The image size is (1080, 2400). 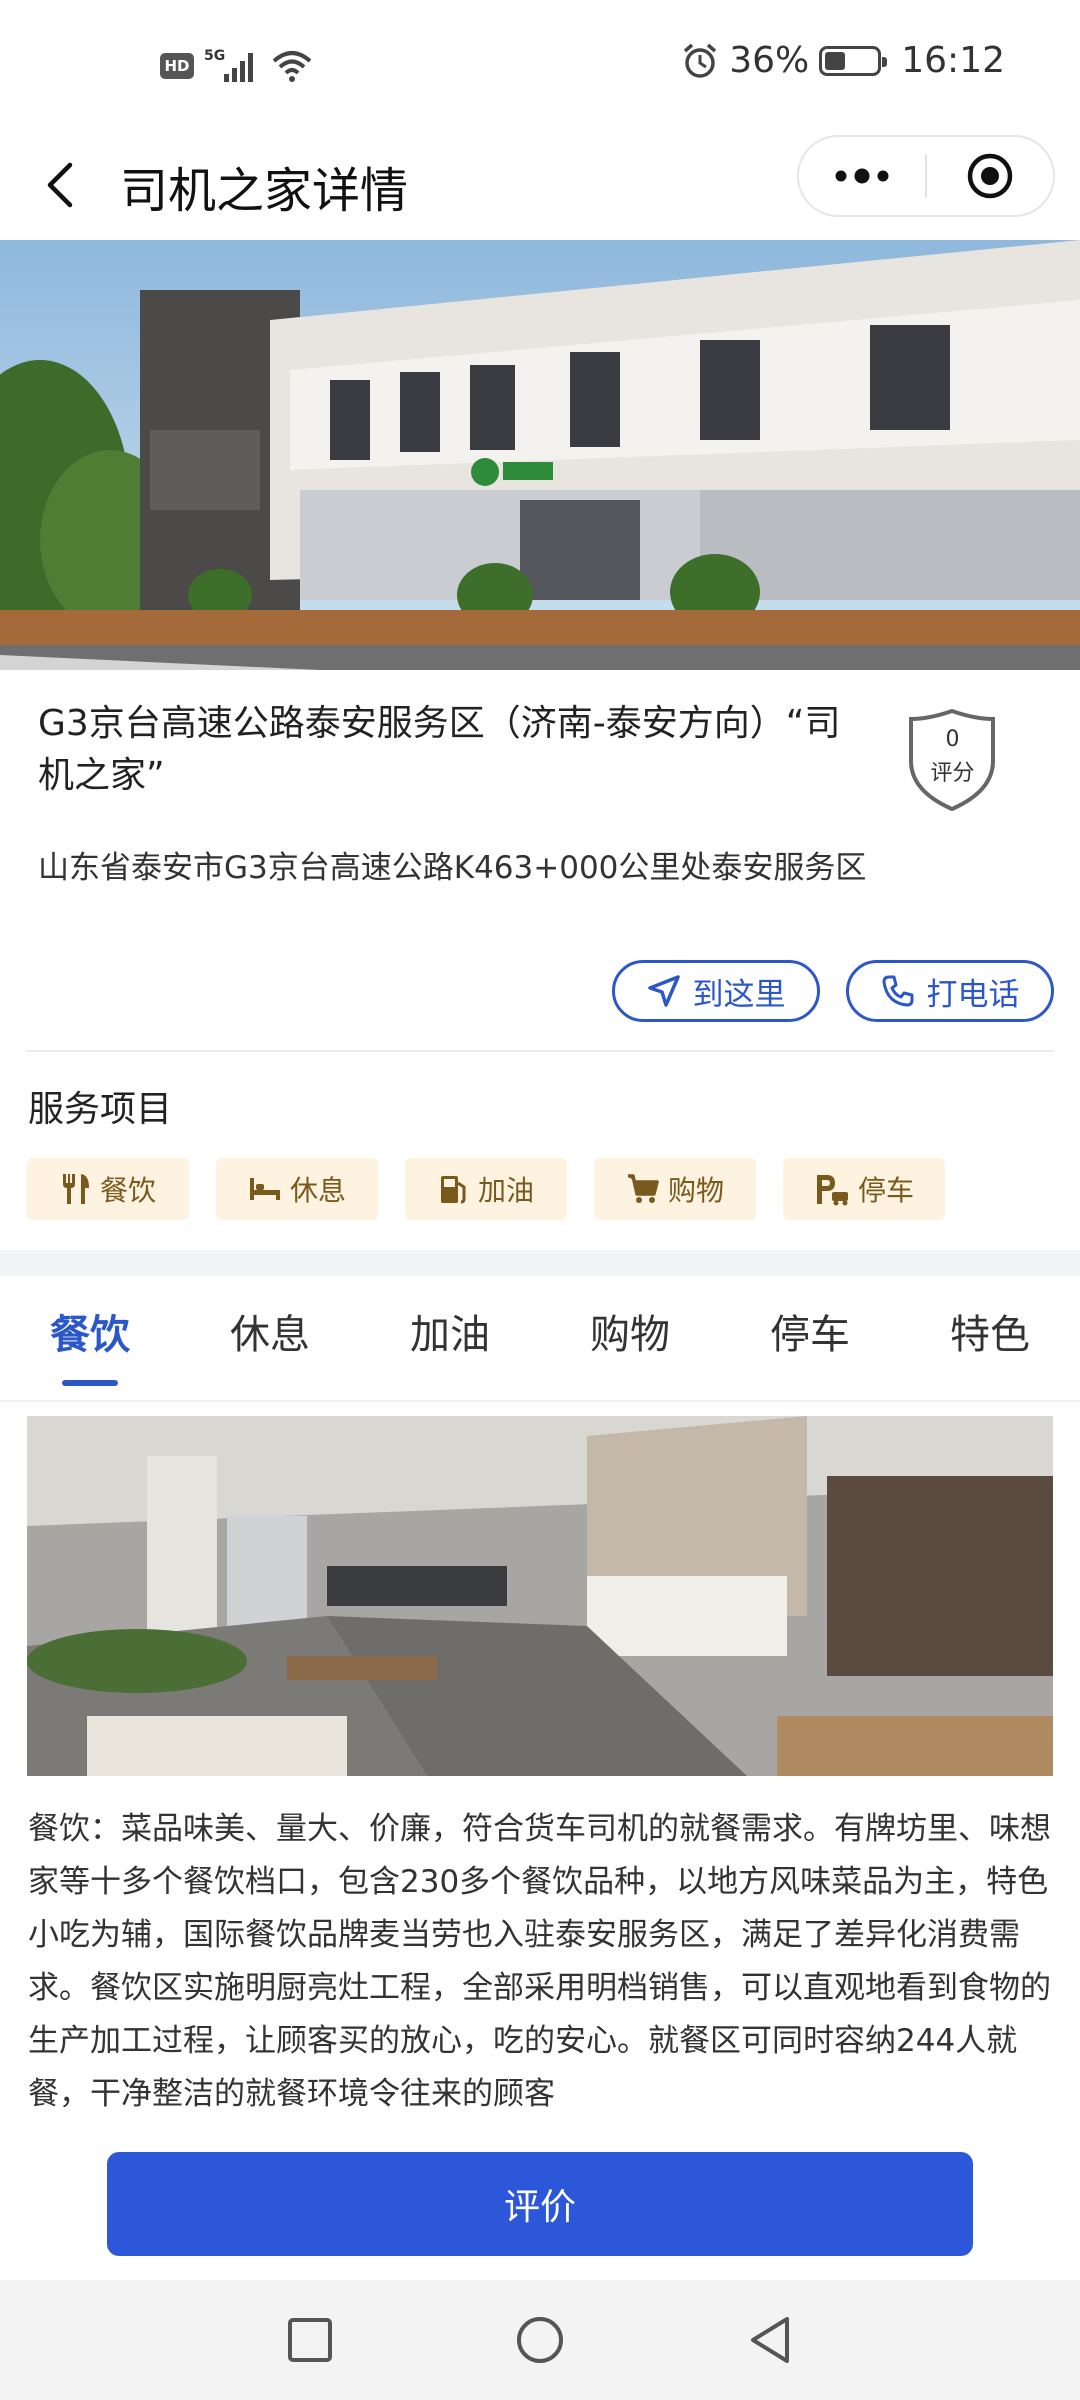 I want to click on cart-icon, so click(x=643, y=1188).